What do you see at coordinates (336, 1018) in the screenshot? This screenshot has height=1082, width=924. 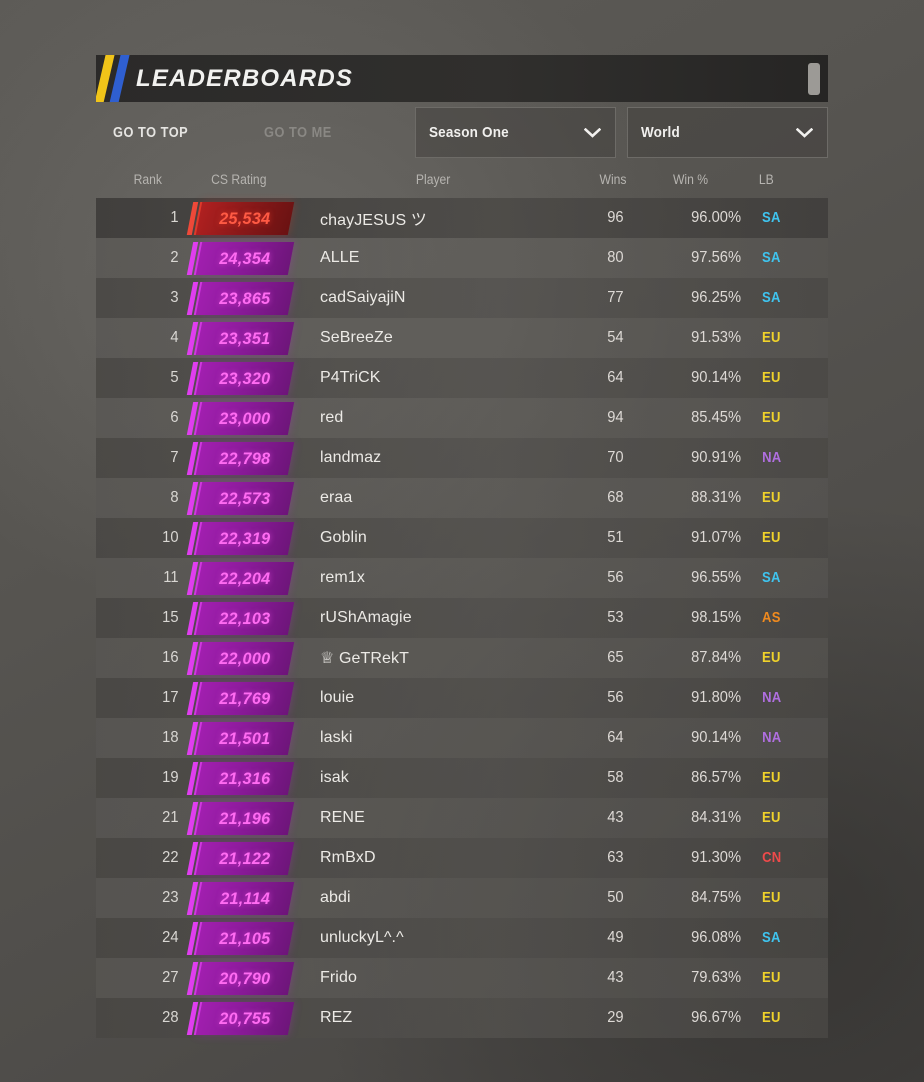 I see `row-player-name: REZ` at bounding box center [336, 1018].